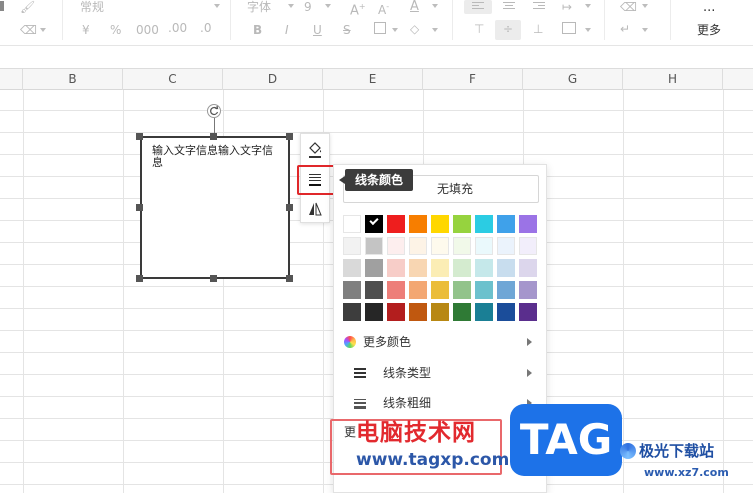  I want to click on decrease-decimal-button: .0, so click(205, 28).